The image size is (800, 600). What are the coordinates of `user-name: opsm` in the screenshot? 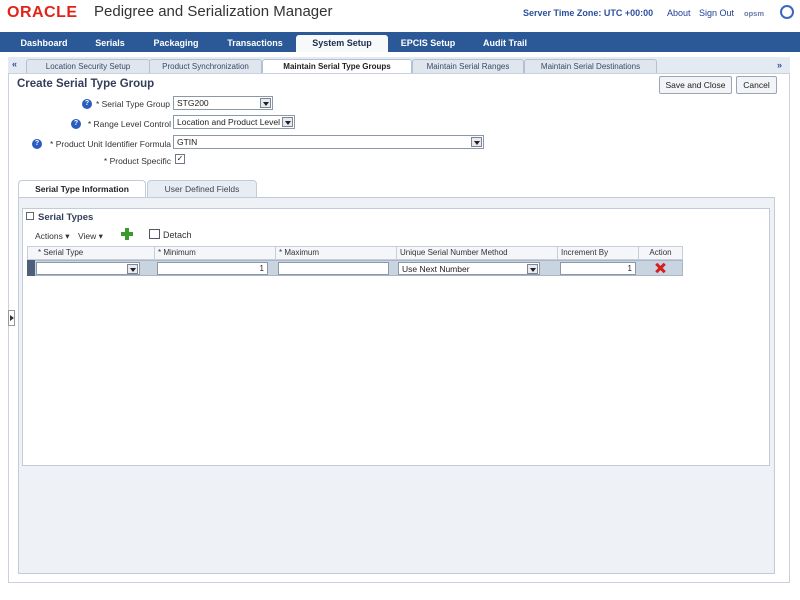 It's located at (754, 13).